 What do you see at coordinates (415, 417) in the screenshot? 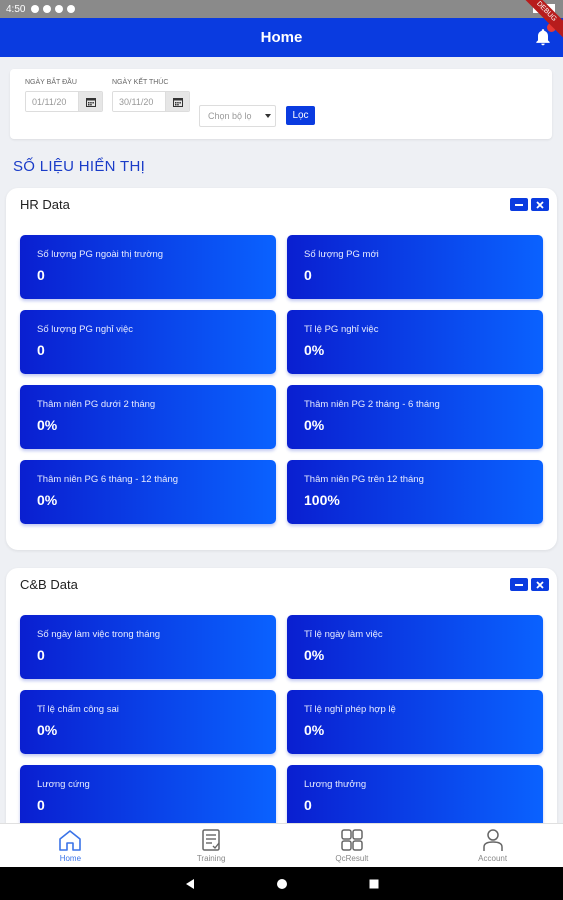
I see `stat-tile: Thâm niên PG 2 tháng - 6 tháng 0%` at bounding box center [415, 417].